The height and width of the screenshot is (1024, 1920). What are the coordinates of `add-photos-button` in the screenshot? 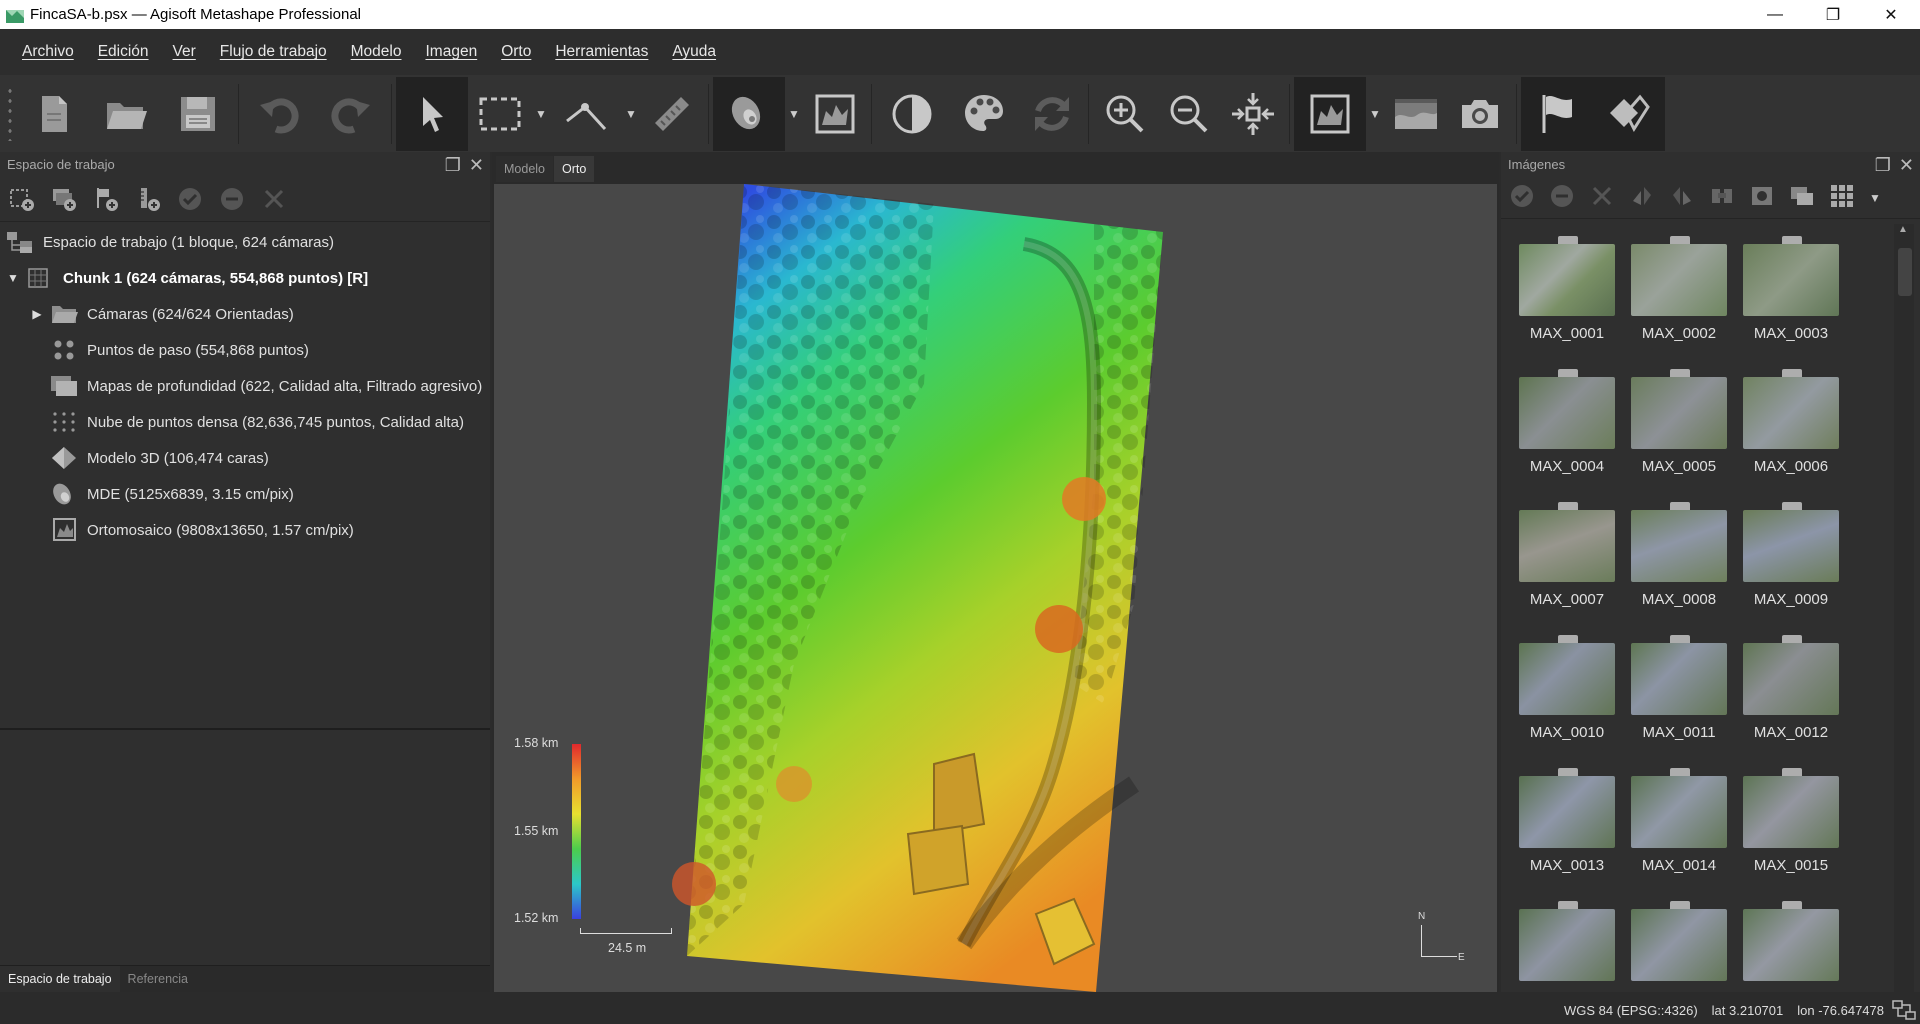 It's located at (64, 199).